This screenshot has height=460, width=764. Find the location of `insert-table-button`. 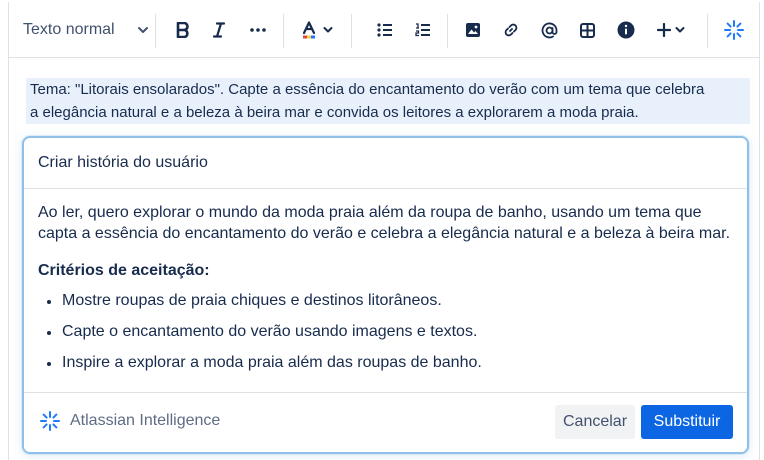

insert-table-button is located at coordinates (587, 30).